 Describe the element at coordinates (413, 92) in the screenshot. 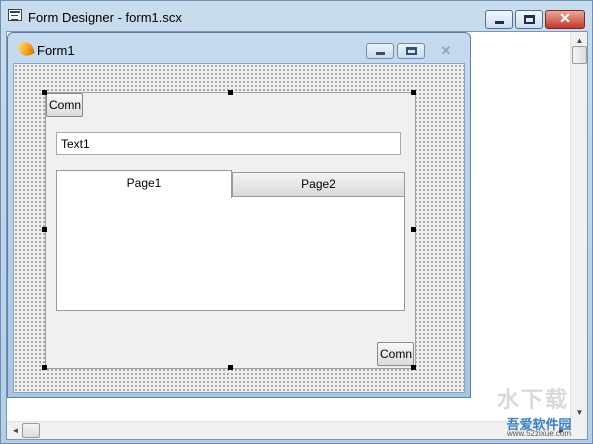

I see `selection-handle-top-right` at that location.